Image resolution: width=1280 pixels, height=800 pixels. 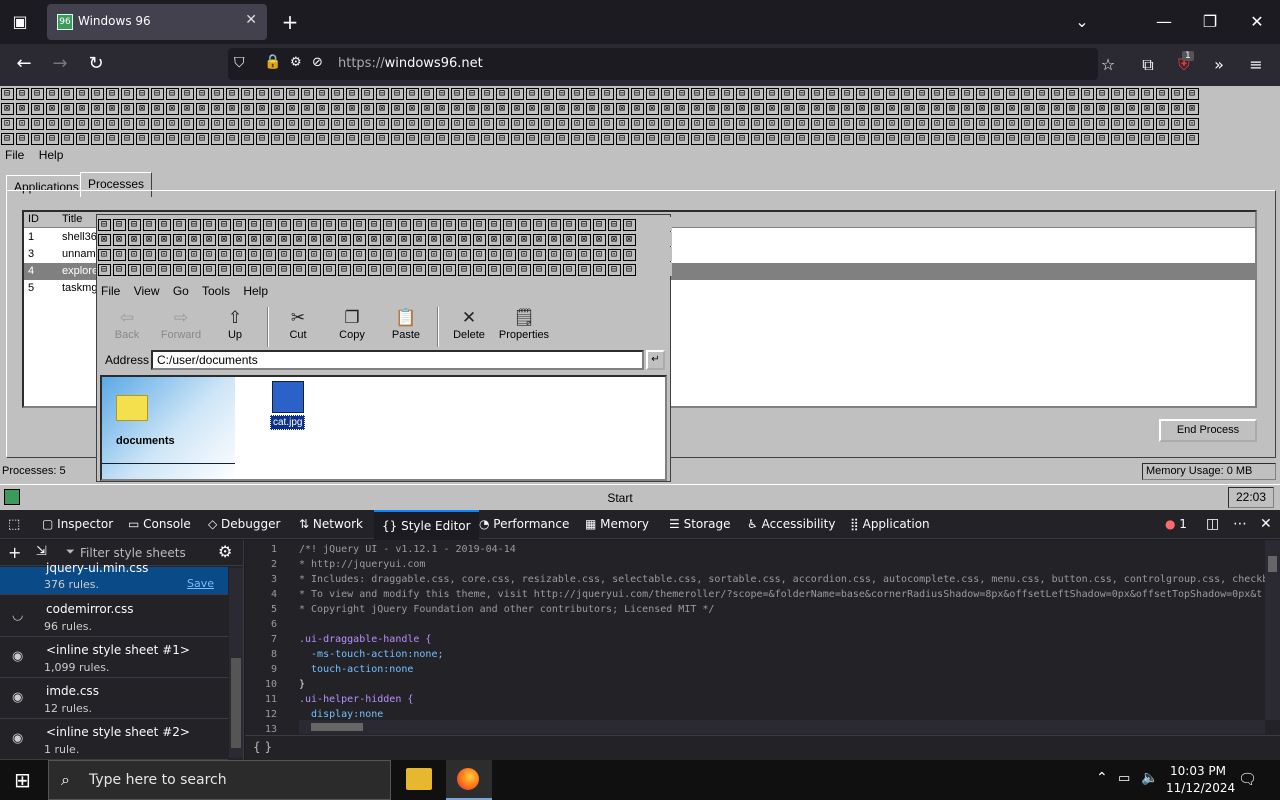 I want to click on tray-chevron-icon: ⌃, so click(x=1102, y=778).